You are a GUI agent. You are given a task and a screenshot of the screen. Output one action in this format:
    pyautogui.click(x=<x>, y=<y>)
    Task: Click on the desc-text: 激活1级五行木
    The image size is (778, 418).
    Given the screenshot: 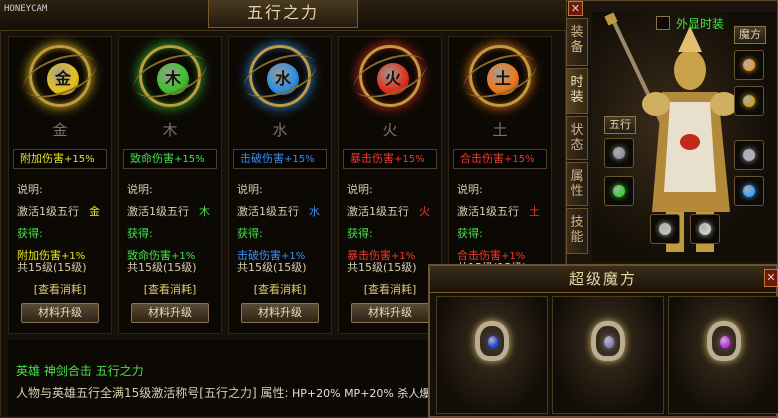 What is the action you would take?
    pyautogui.click(x=168, y=211)
    